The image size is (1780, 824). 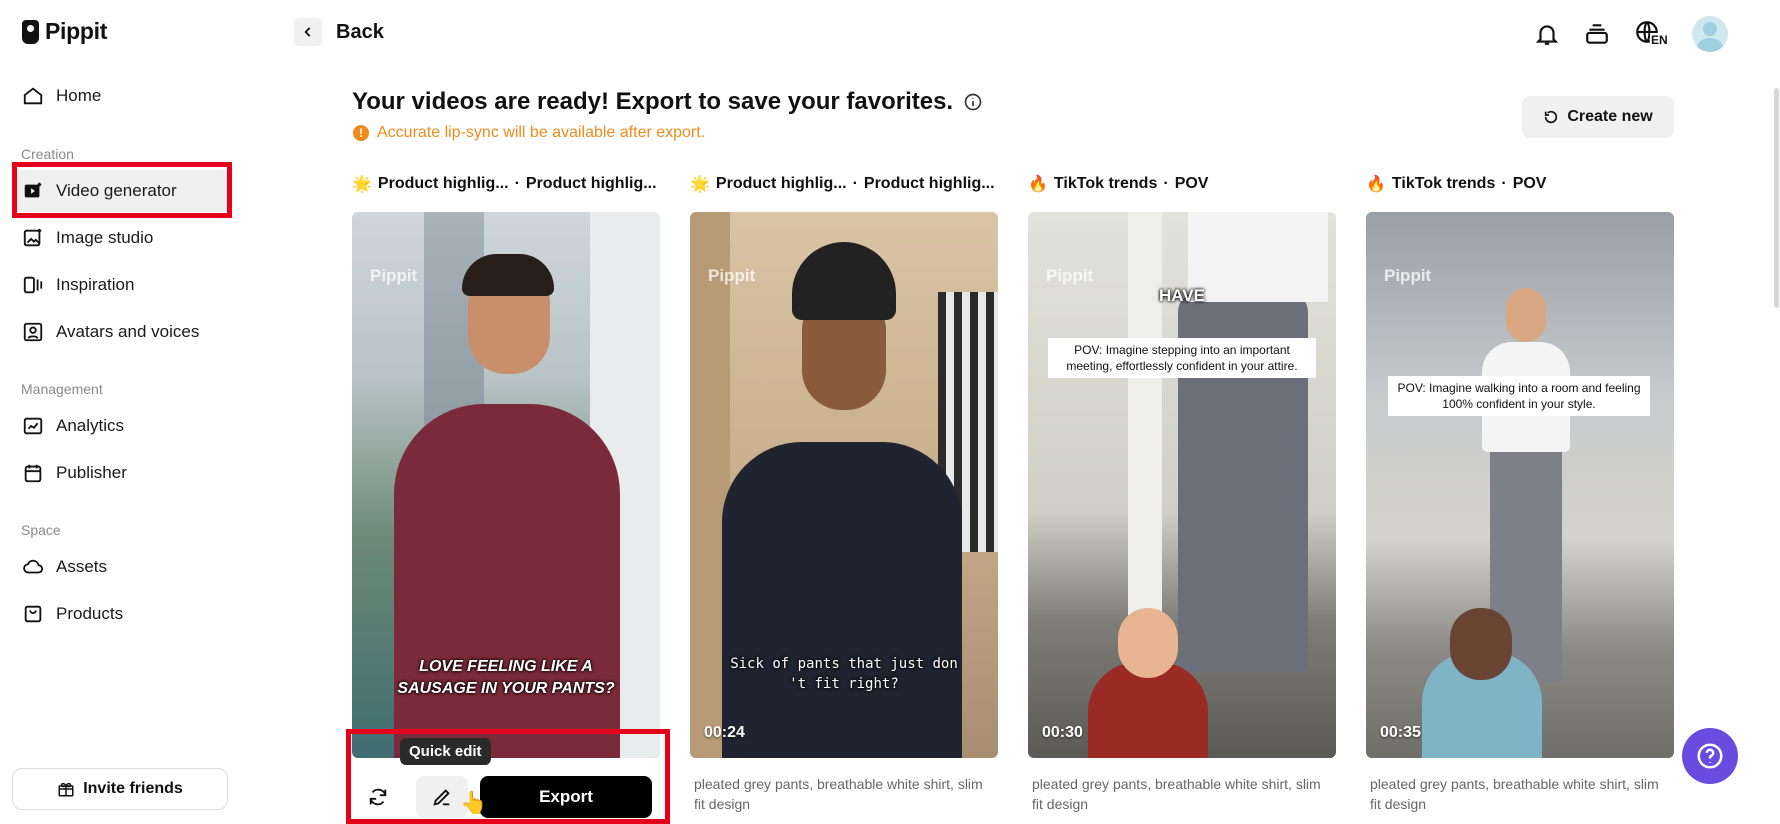 I want to click on pillar-shape, so click(x=1145, y=432).